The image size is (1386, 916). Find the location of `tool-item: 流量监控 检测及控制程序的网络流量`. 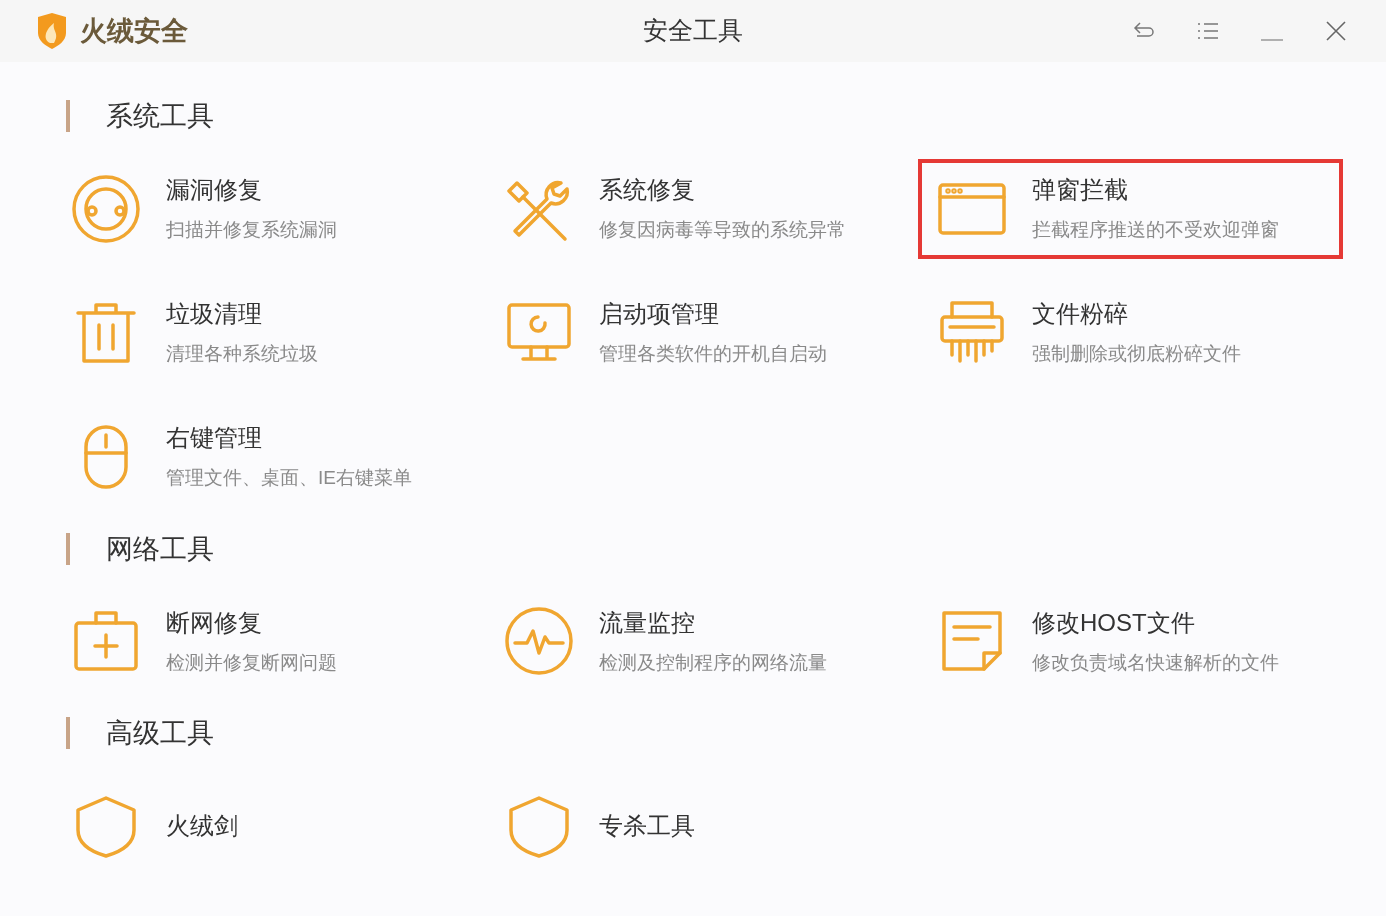

tool-item: 流量监控 检测及控制程序的网络流量 is located at coordinates (697, 641).